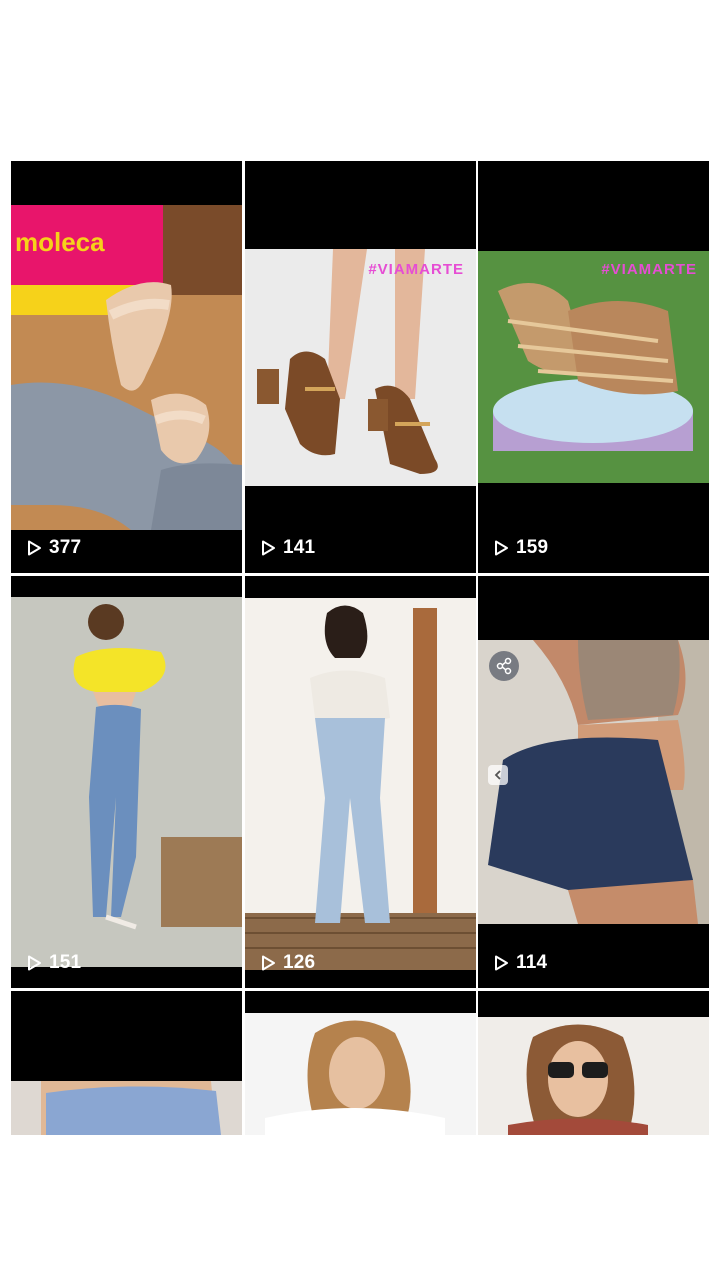 The width and height of the screenshot is (720, 1280). I want to click on view-count: 159, so click(520, 548).